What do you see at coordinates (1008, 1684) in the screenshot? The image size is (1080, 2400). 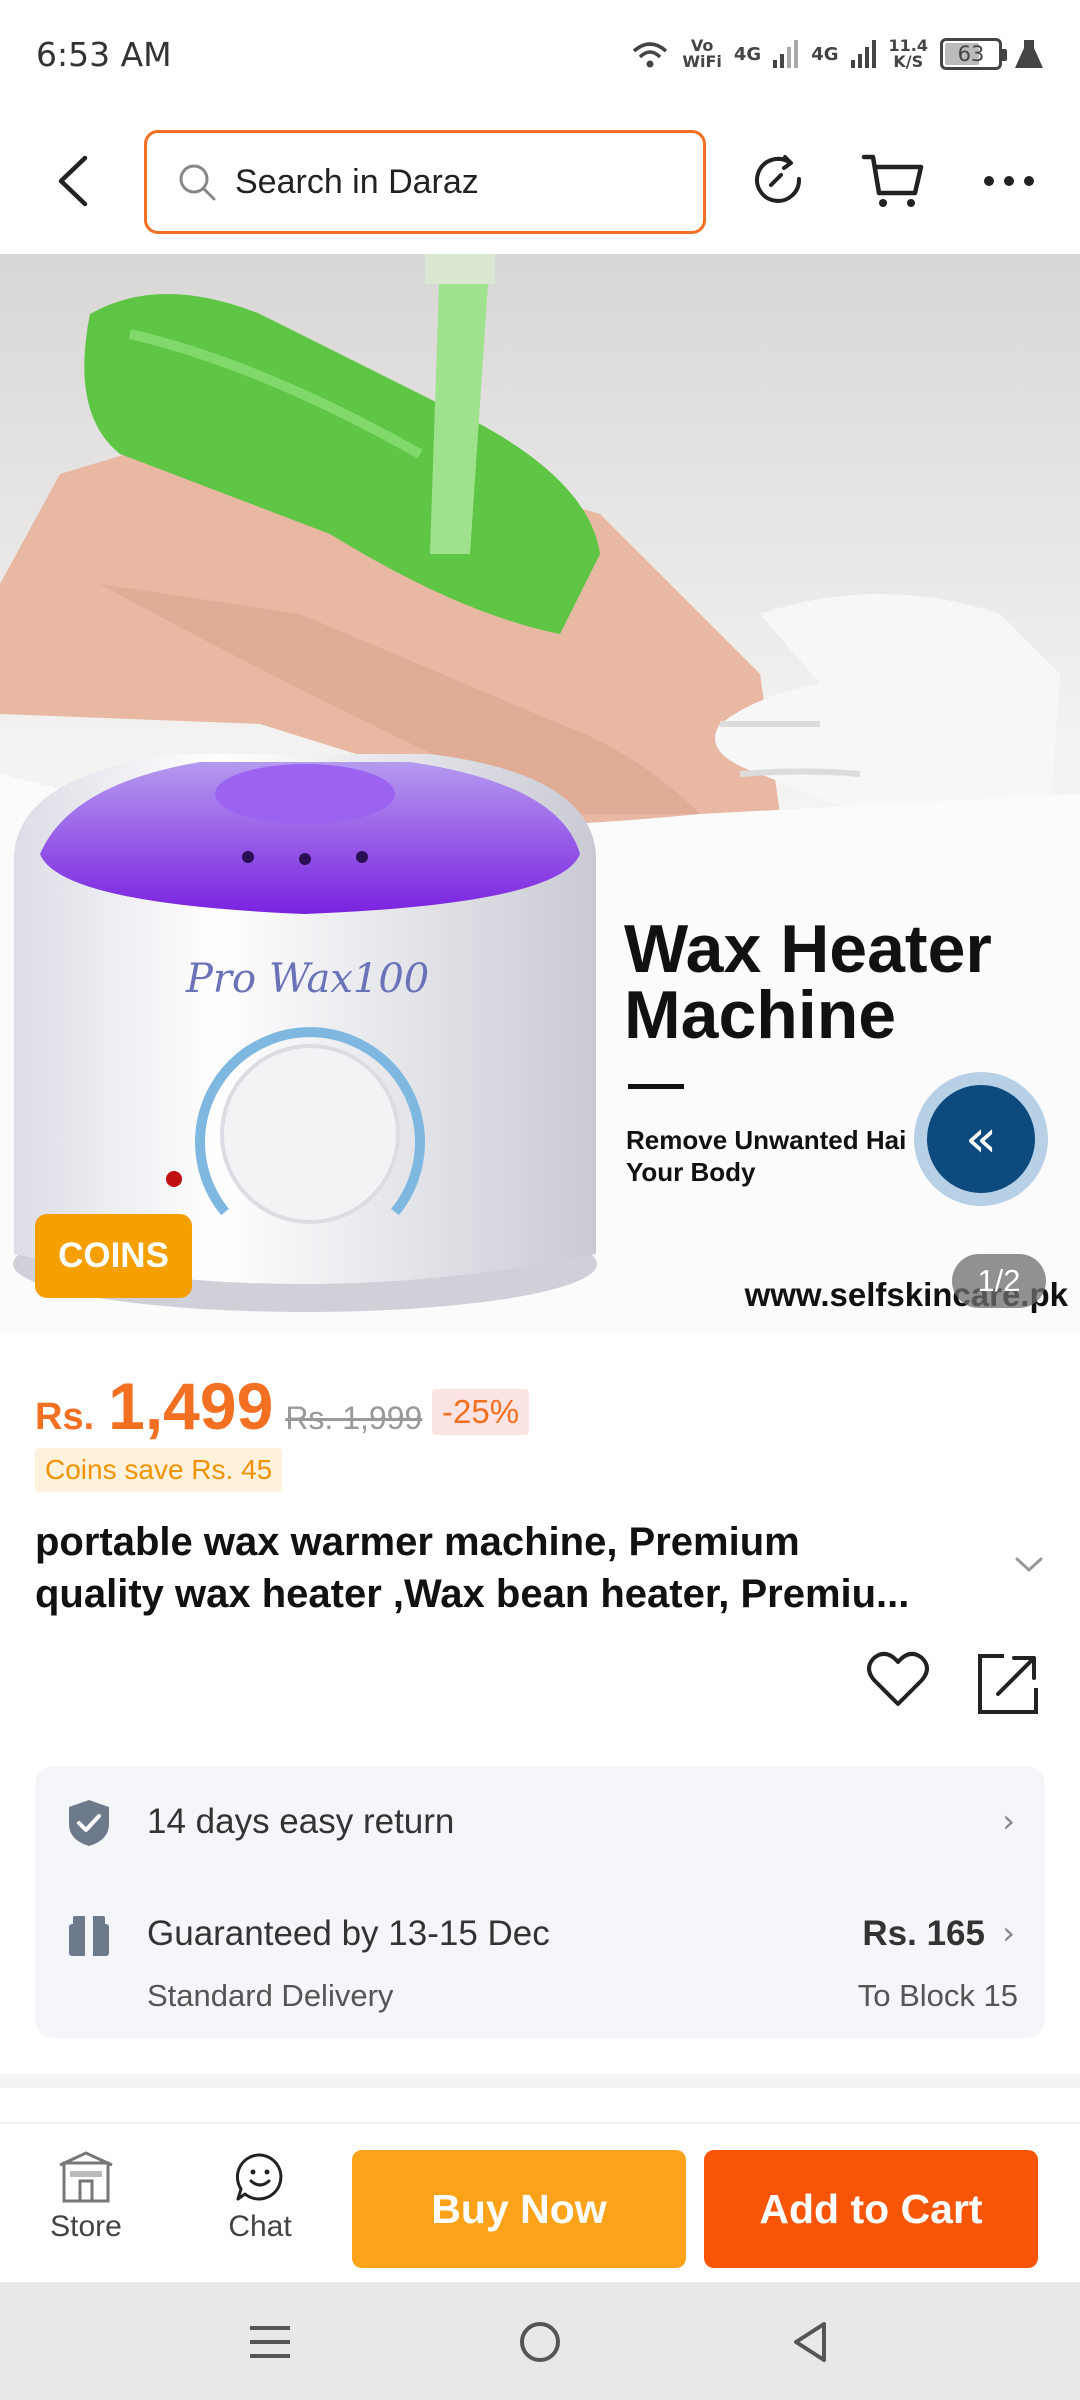 I see `share-icon` at bounding box center [1008, 1684].